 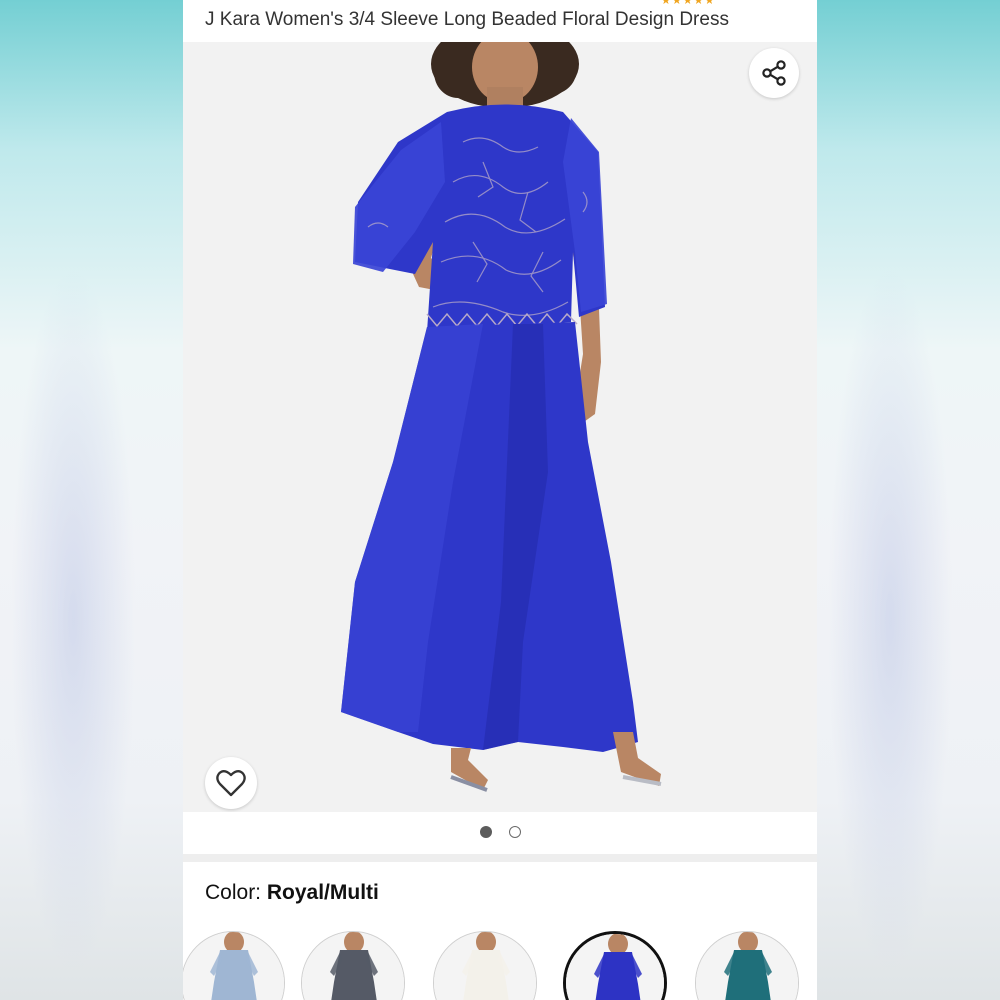 What do you see at coordinates (688, 3) in the screenshot?
I see `rating-stars: ★★★★★` at bounding box center [688, 3].